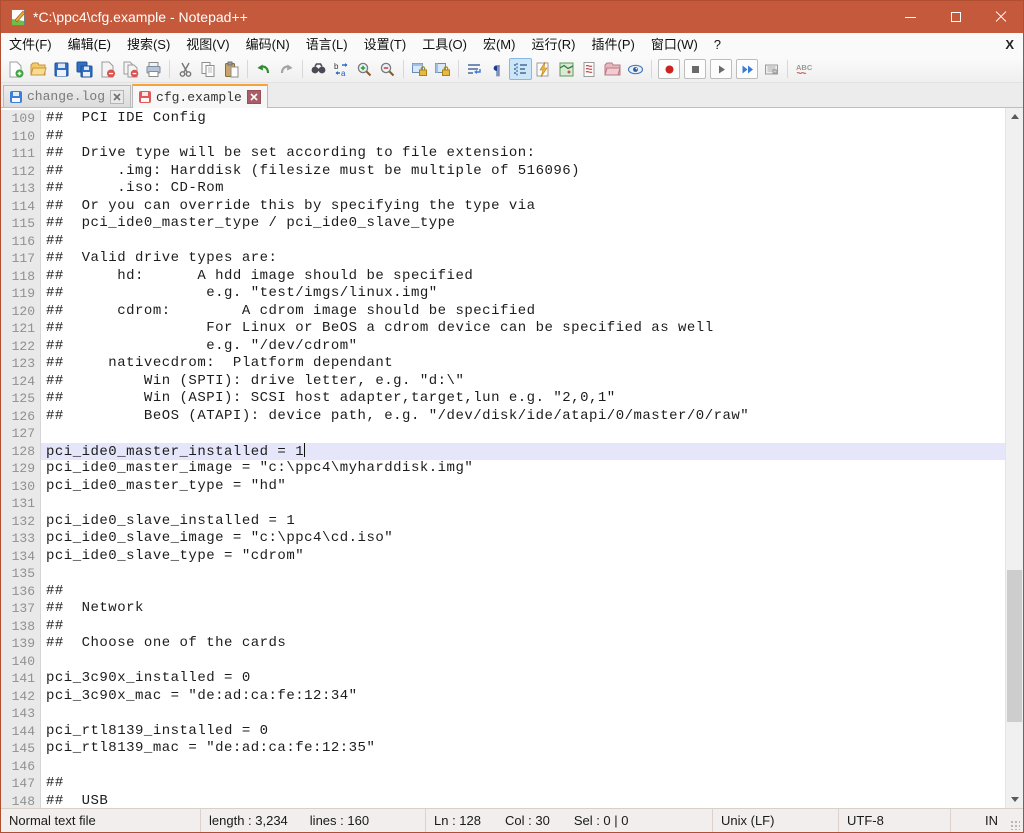 This screenshot has height=833, width=1024. Describe the element at coordinates (200, 96) in the screenshot. I see `document-tab: cfg.example` at that location.